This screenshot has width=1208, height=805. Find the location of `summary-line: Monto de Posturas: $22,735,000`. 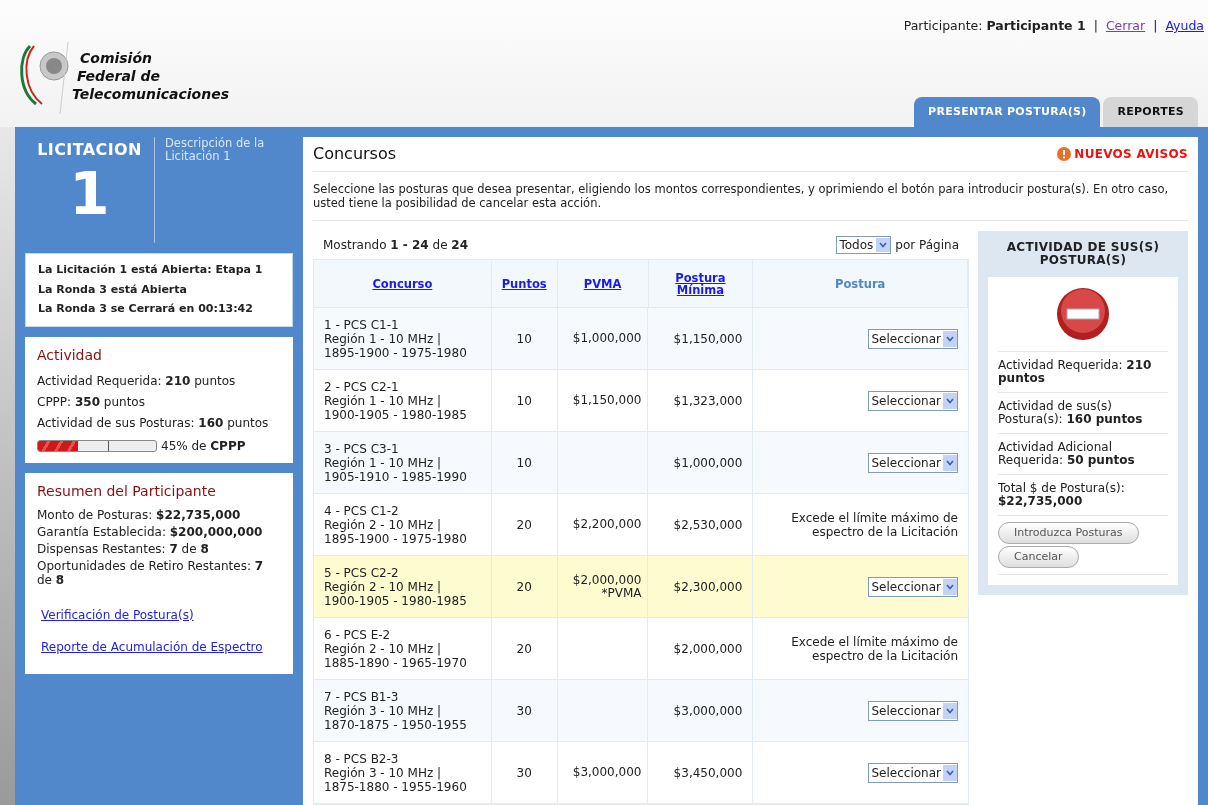

summary-line: Monto de Posturas: $22,735,000 is located at coordinates (139, 514).